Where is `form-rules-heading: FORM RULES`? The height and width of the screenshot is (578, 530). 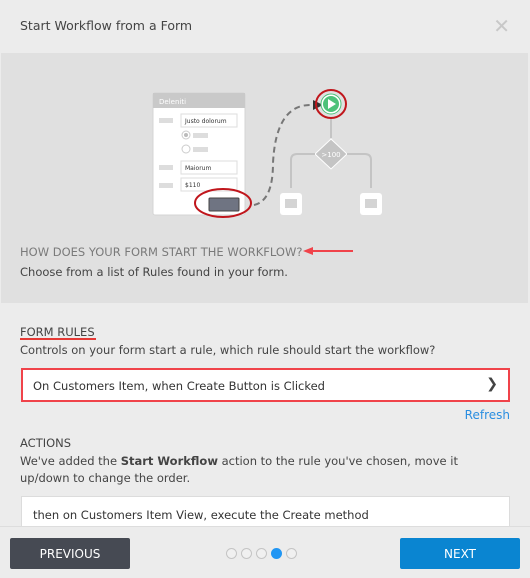
form-rules-heading: FORM RULES is located at coordinates (57, 332).